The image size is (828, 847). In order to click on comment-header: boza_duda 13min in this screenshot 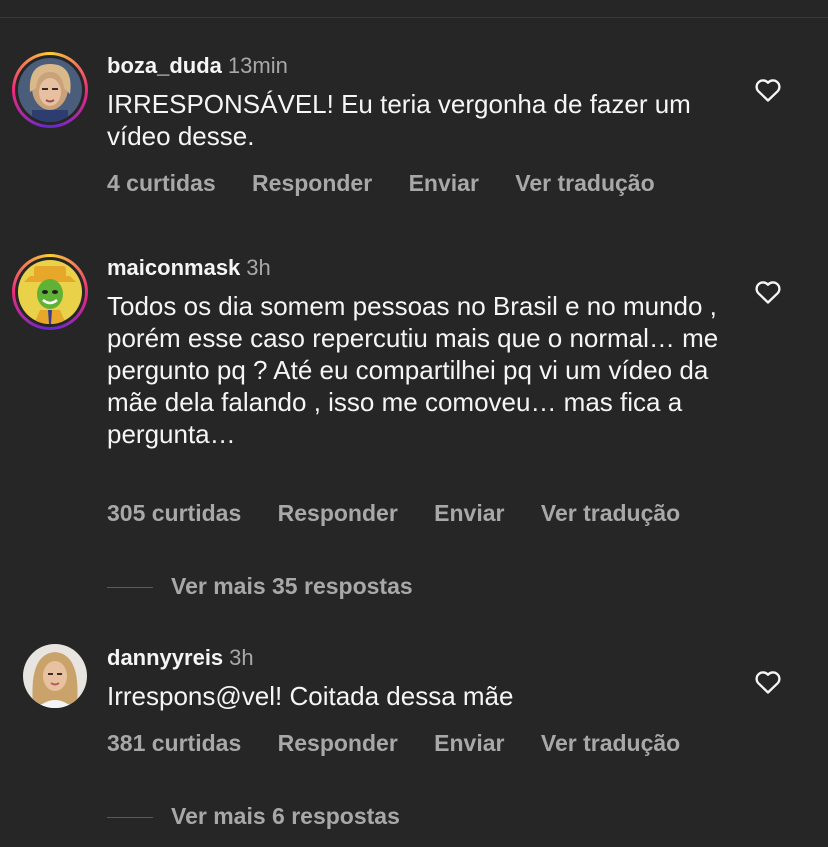, I will do `click(197, 66)`.